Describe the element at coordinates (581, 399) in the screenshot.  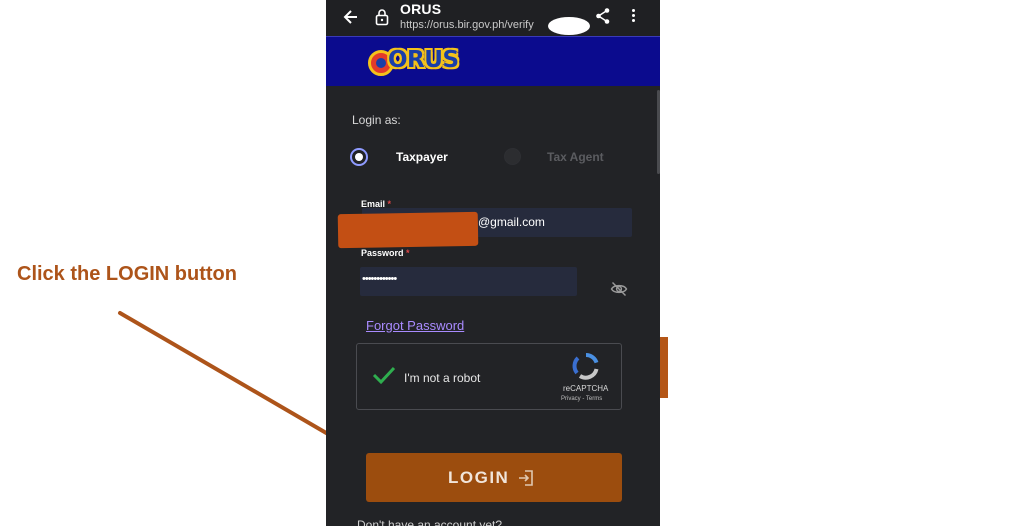
I see `recaptcha-links: Privacy - Terms` at that location.